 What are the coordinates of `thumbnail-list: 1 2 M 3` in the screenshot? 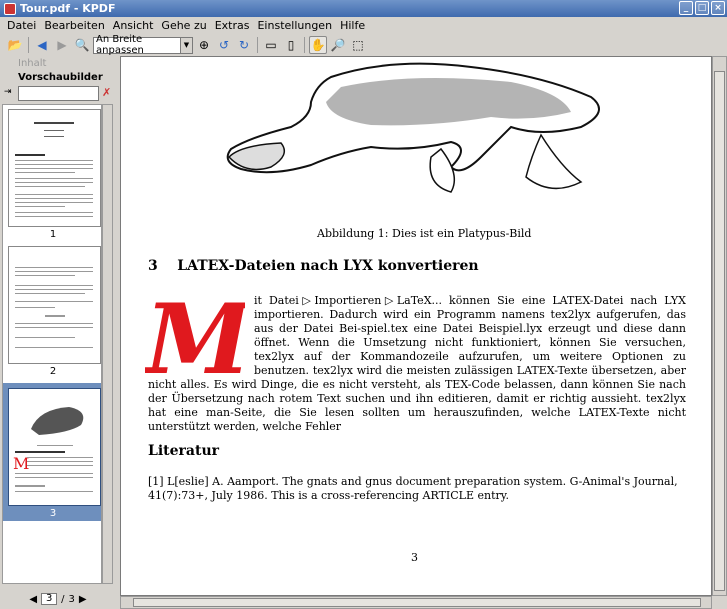 It's located at (52, 344).